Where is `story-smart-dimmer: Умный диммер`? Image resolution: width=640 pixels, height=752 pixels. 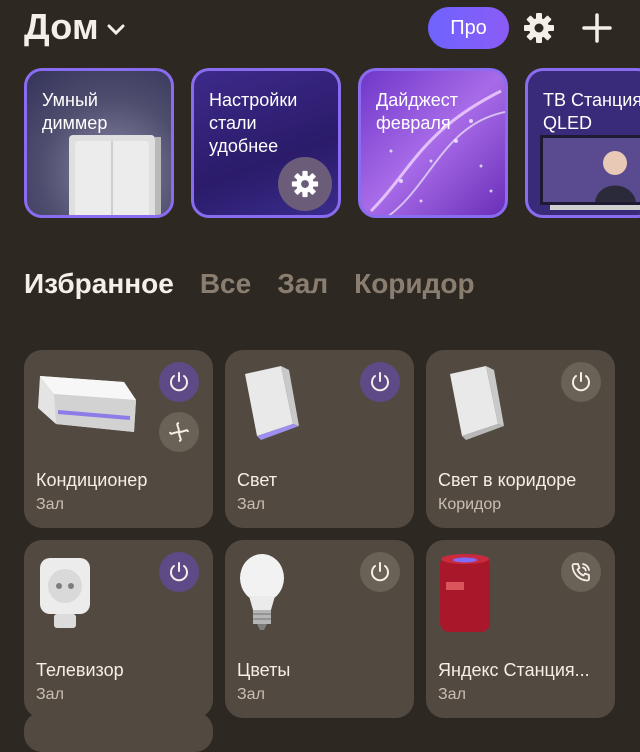 story-smart-dimmer: Умный диммер is located at coordinates (99, 143).